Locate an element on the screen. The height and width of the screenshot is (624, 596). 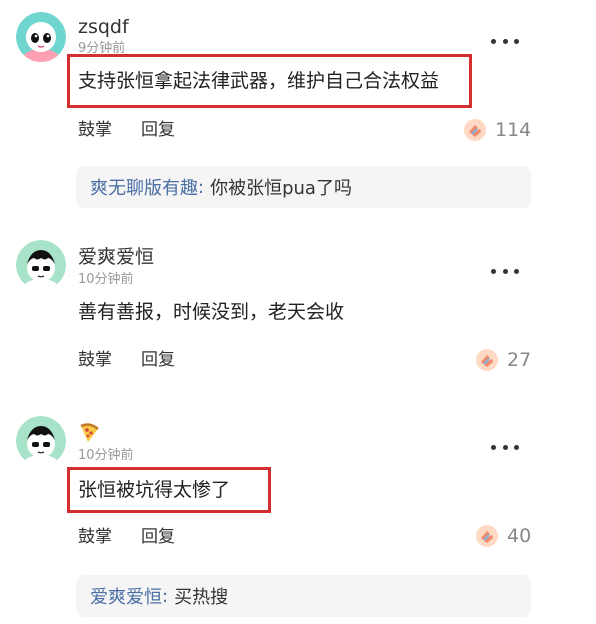
cartoon-pink-avatar-icon is located at coordinates (41, 37).